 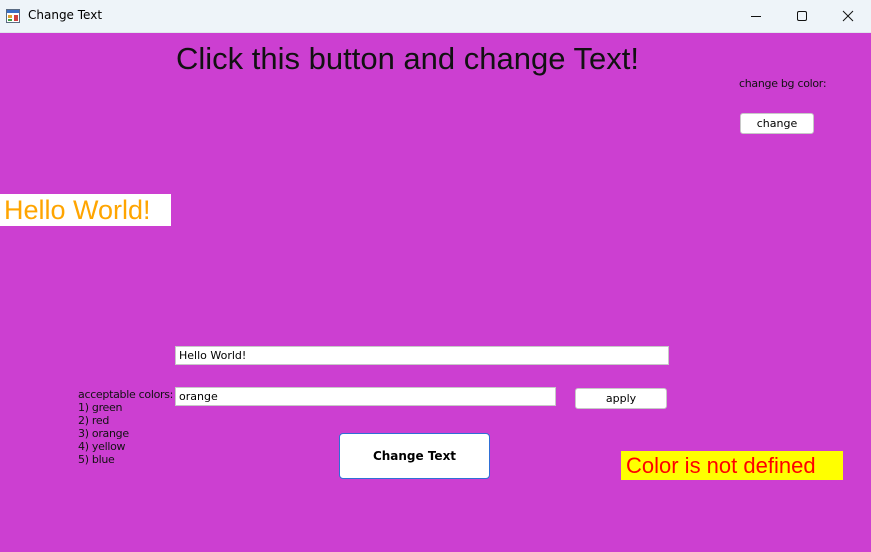 What do you see at coordinates (100, 407) in the screenshot?
I see `color-option: 1) green` at bounding box center [100, 407].